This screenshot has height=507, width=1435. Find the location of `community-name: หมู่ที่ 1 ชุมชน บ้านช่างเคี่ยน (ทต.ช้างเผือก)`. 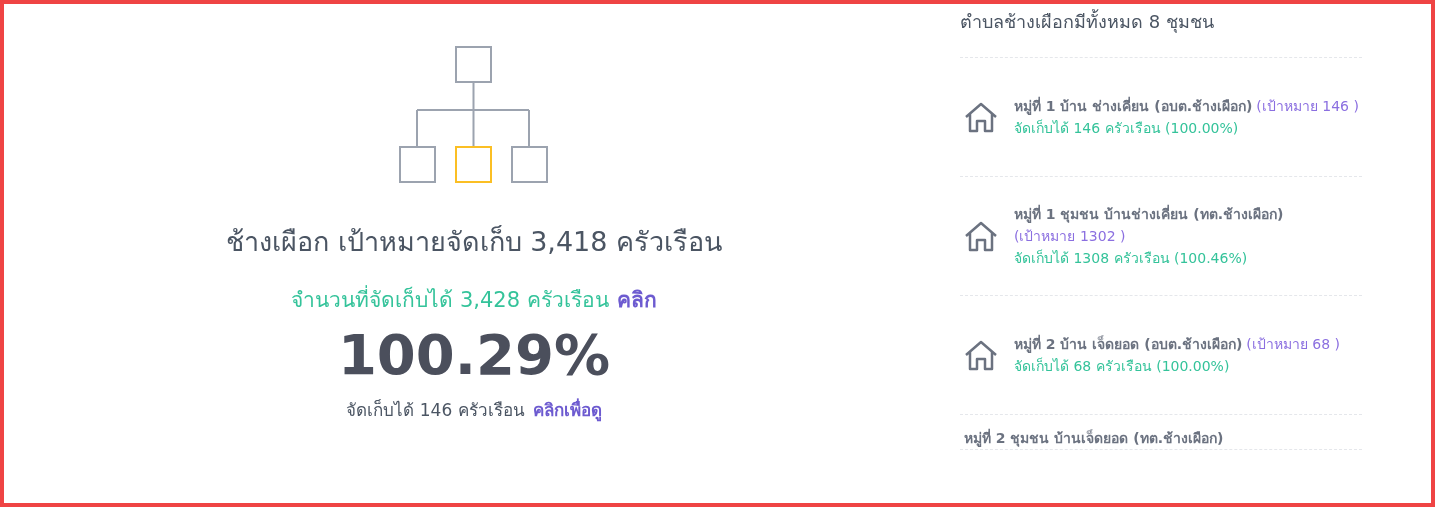

community-name: หมู่ที่ 1 ชุมชน บ้านช่างเคี่ยน (ทต.ช้างเผือก) is located at coordinates (1149, 214).